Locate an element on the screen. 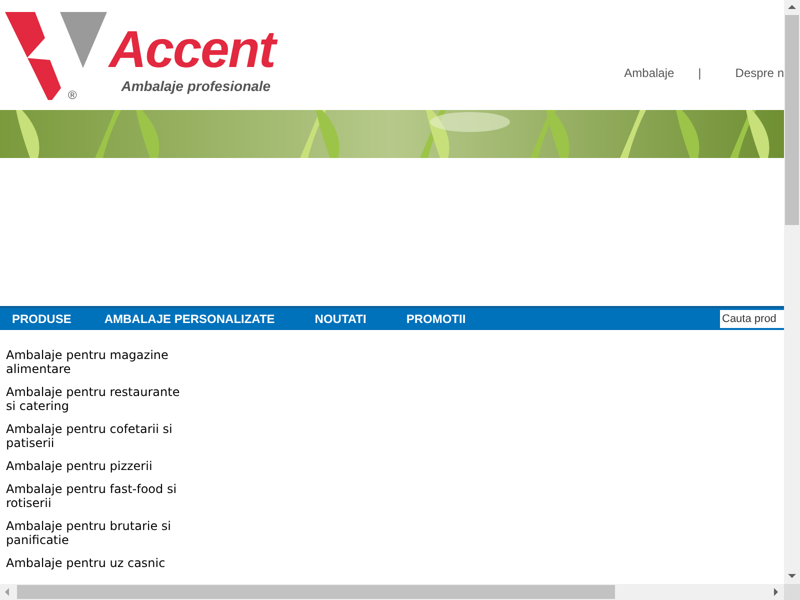  category-link: Ambalaje pentru cofetarii si patiserii is located at coordinates (93, 436).